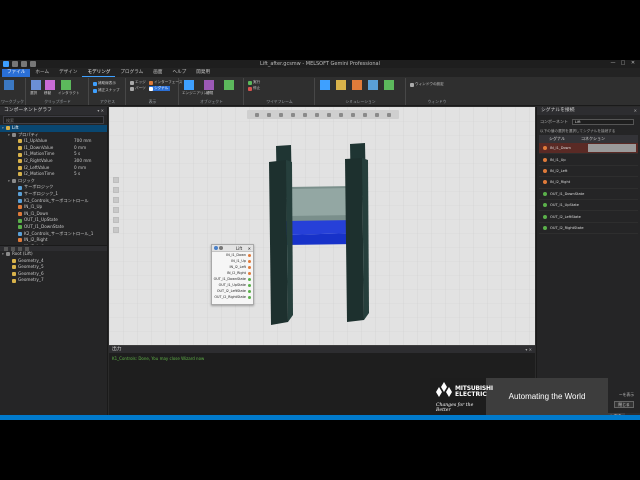  I want to click on window-settings-button: ウィンドウの設定, so click(427, 84).